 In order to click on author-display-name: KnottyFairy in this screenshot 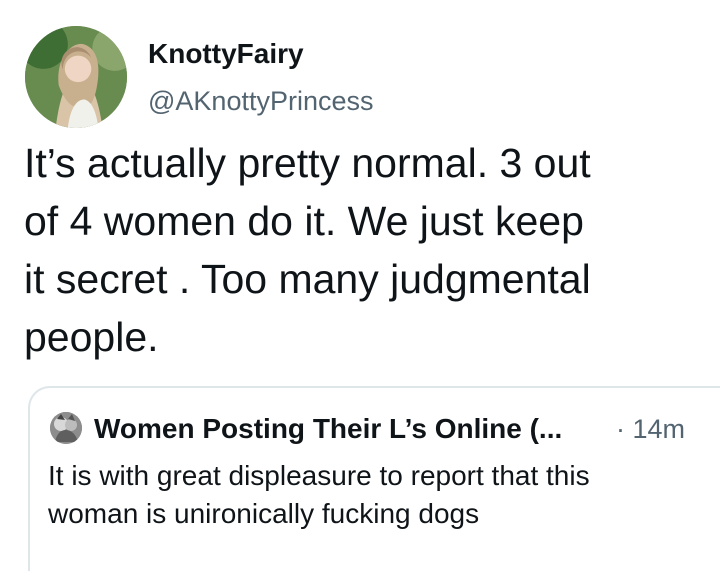, I will do `click(226, 54)`.